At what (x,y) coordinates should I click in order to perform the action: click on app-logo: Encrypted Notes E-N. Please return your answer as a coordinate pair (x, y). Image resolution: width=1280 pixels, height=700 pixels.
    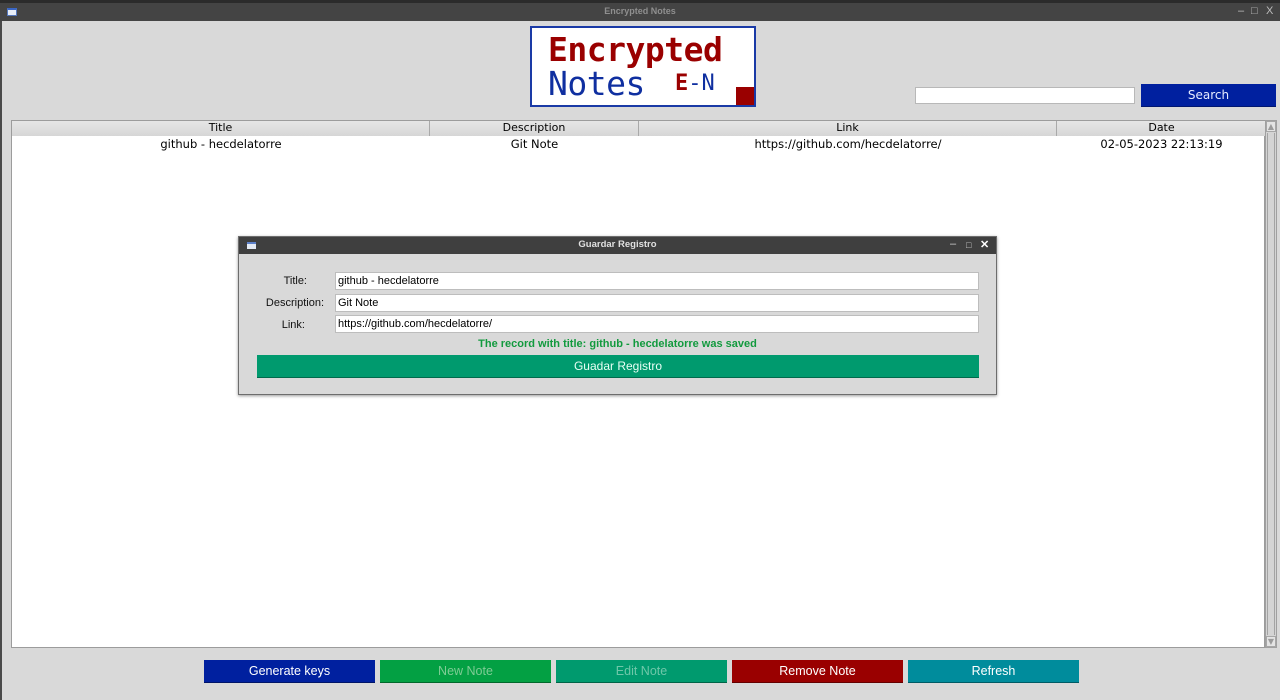
    Looking at the image, I should click on (643, 66).